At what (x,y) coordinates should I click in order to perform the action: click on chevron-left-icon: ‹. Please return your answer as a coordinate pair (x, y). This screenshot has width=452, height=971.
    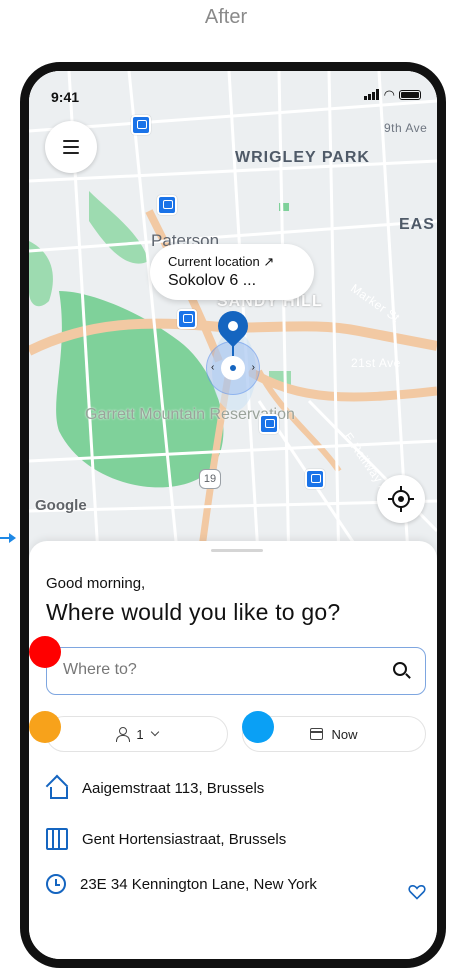
    Looking at the image, I should click on (213, 367).